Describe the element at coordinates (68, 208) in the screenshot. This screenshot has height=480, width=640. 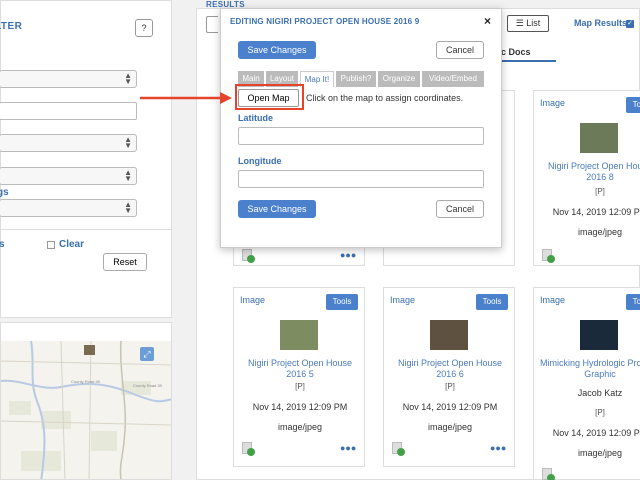
I see `filter-select-4: ▲ ▼` at that location.